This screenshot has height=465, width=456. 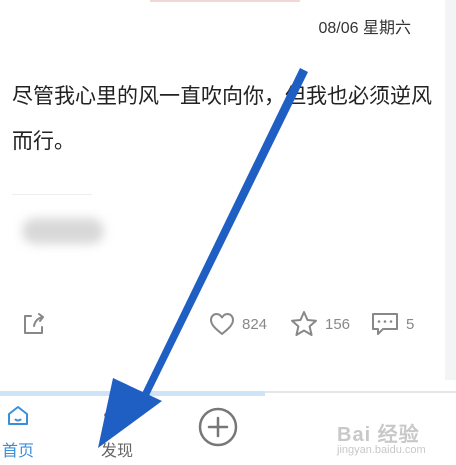 What do you see at coordinates (63, 231) in the screenshot?
I see `blurred-author` at bounding box center [63, 231].